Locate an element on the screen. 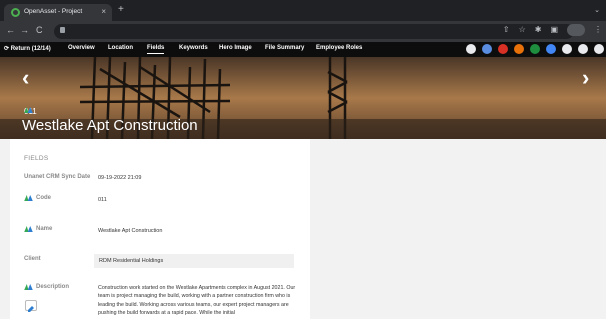 The width and height of the screenshot is (606, 319). browser-tab-bar: OpenAsset - Project × + ⌄ is located at coordinates (303, 10).